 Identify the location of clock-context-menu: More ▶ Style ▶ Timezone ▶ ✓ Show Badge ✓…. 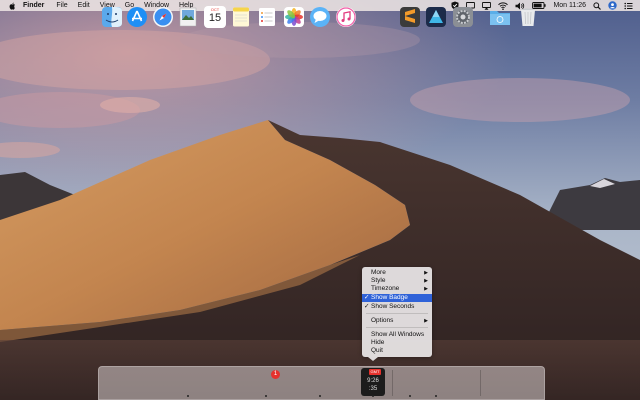
(397, 312).